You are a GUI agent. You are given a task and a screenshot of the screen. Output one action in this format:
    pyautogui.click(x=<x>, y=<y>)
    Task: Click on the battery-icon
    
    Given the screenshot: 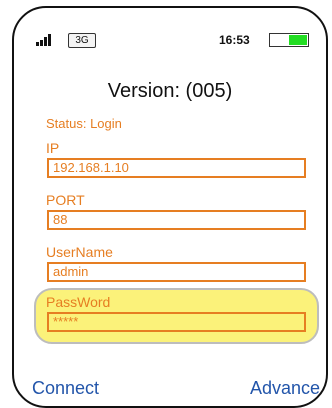 What is the action you would take?
    pyautogui.click(x=289, y=40)
    